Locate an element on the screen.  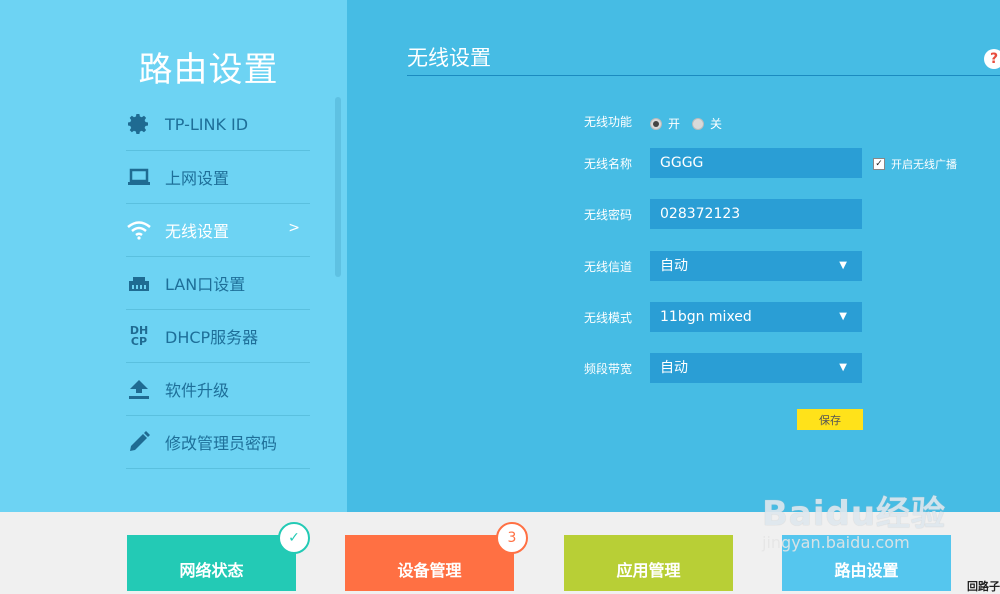
tab-app-management: 应用管理 is located at coordinates (648, 563).